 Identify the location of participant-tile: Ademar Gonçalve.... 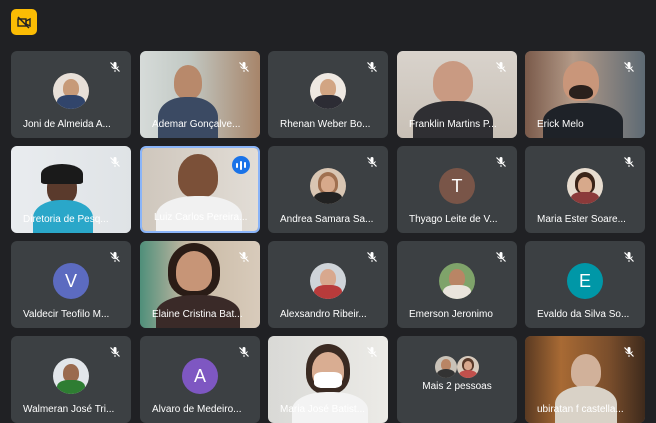
(200, 94).